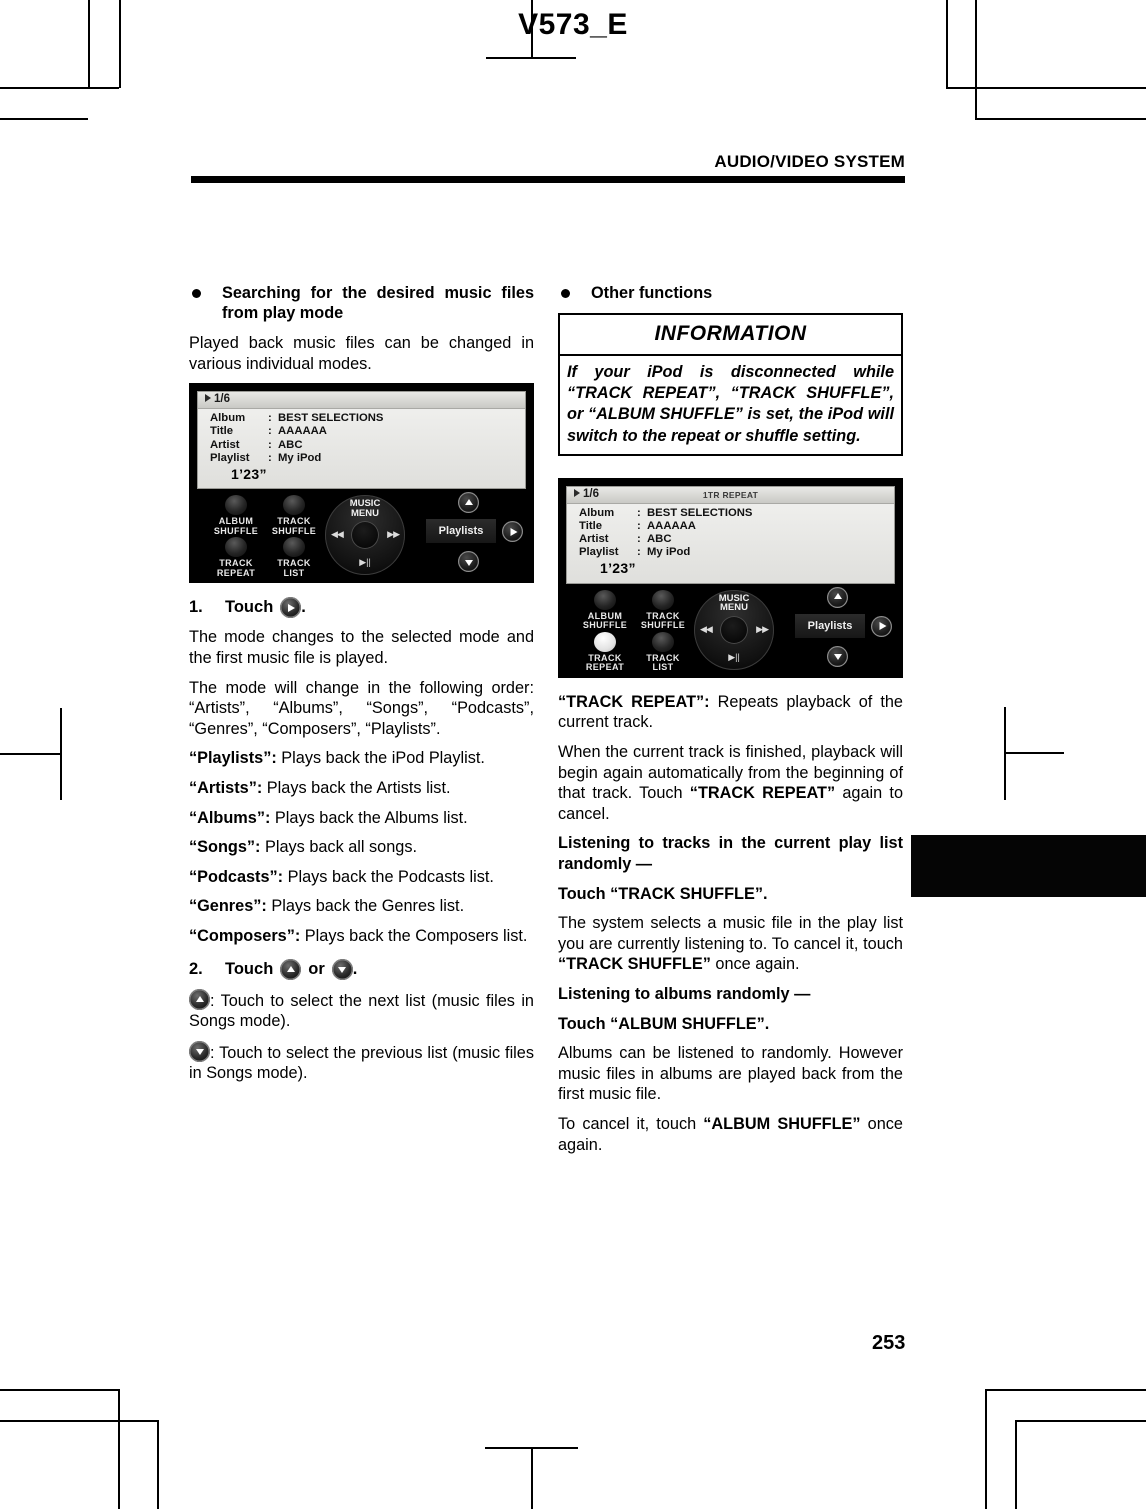 This screenshot has width=1146, height=1509. What do you see at coordinates (1028, 866) in the screenshot?
I see `chapter-tab-marker` at bounding box center [1028, 866].